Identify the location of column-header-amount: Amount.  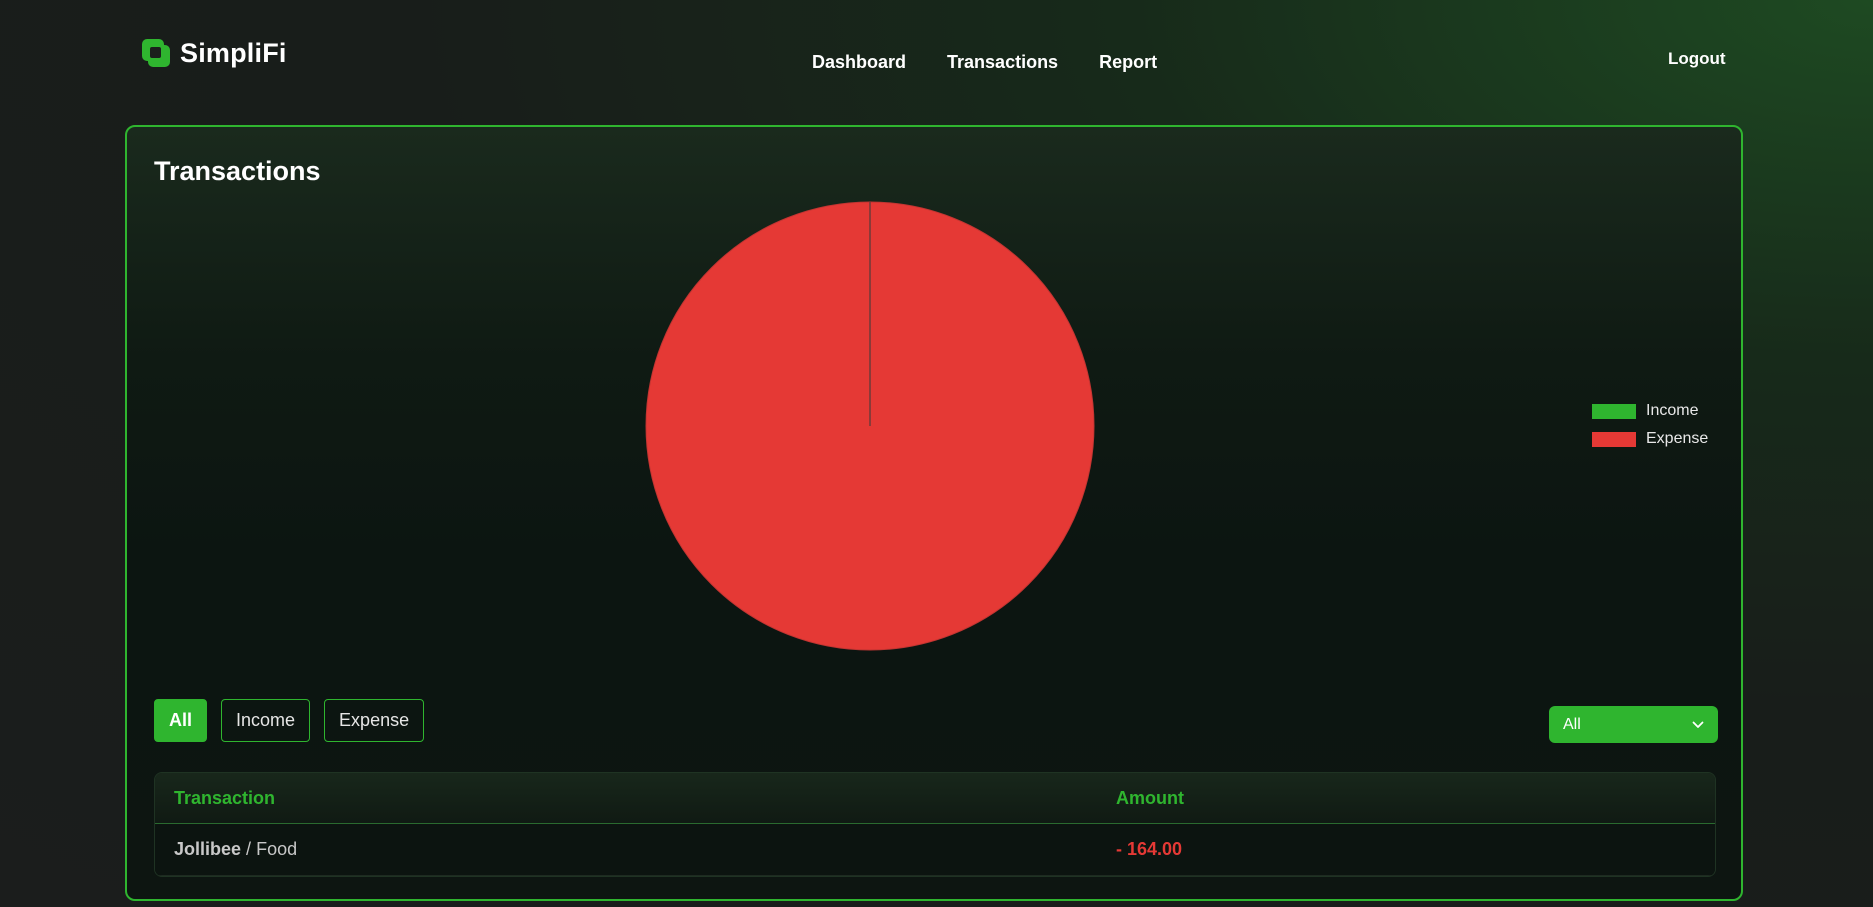
(1150, 798).